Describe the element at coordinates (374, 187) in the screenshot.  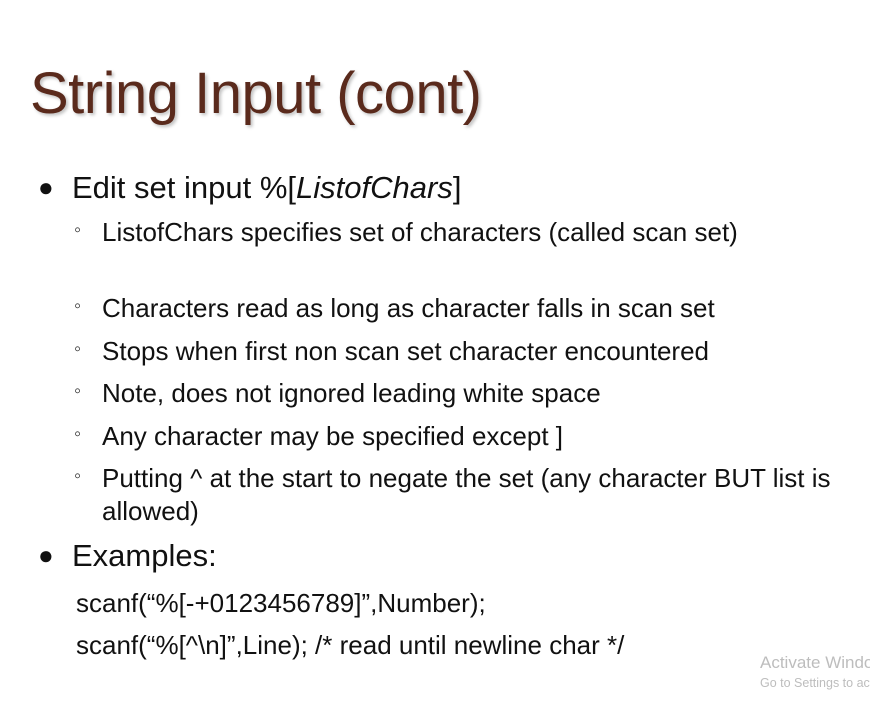
I see `edit-set-italic: ListofChars` at that location.